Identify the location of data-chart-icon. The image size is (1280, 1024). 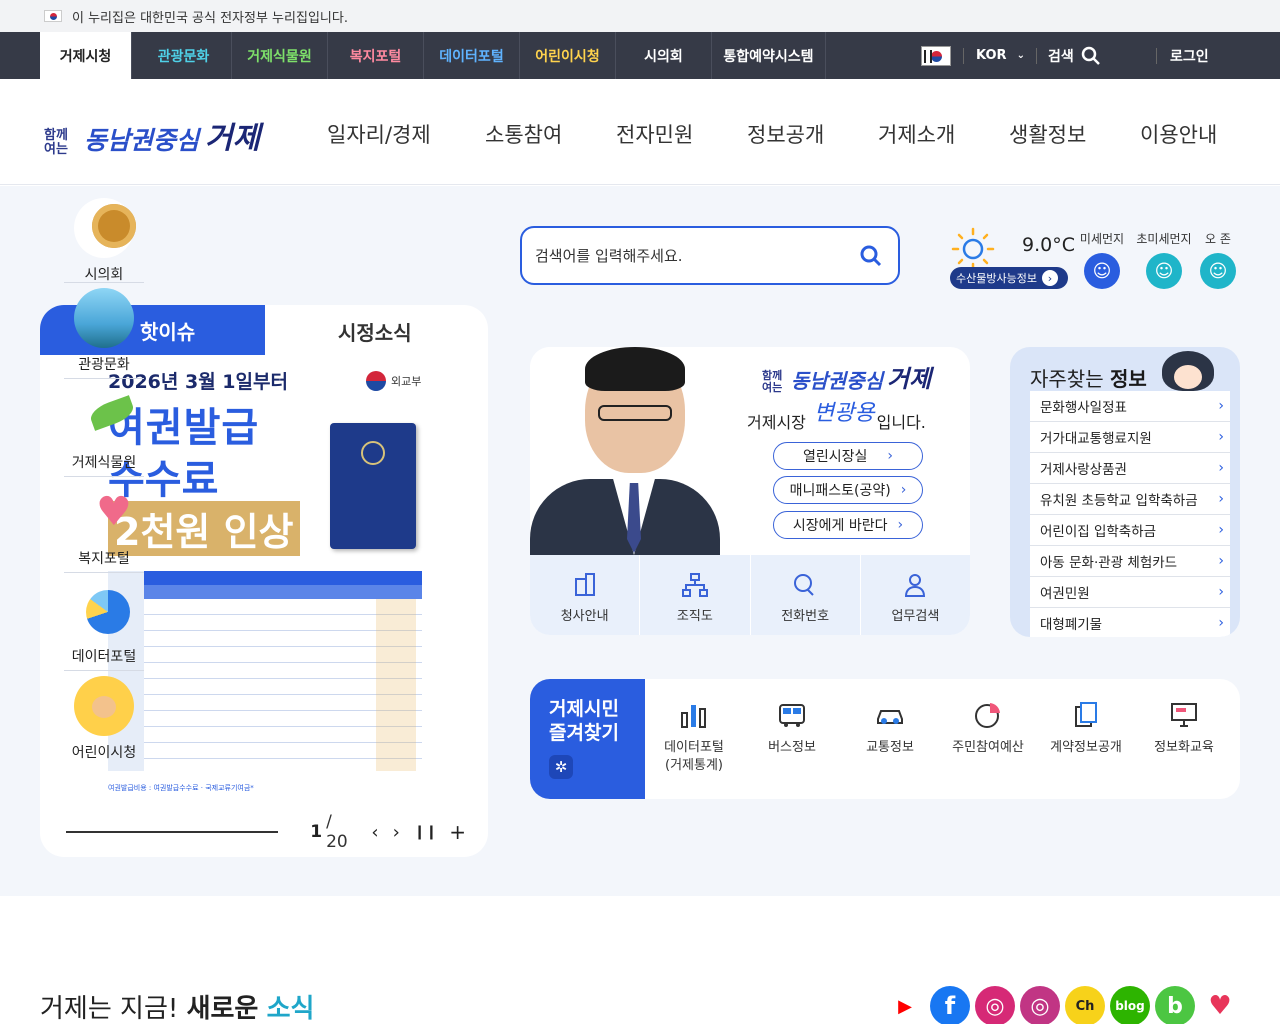
(104, 610).